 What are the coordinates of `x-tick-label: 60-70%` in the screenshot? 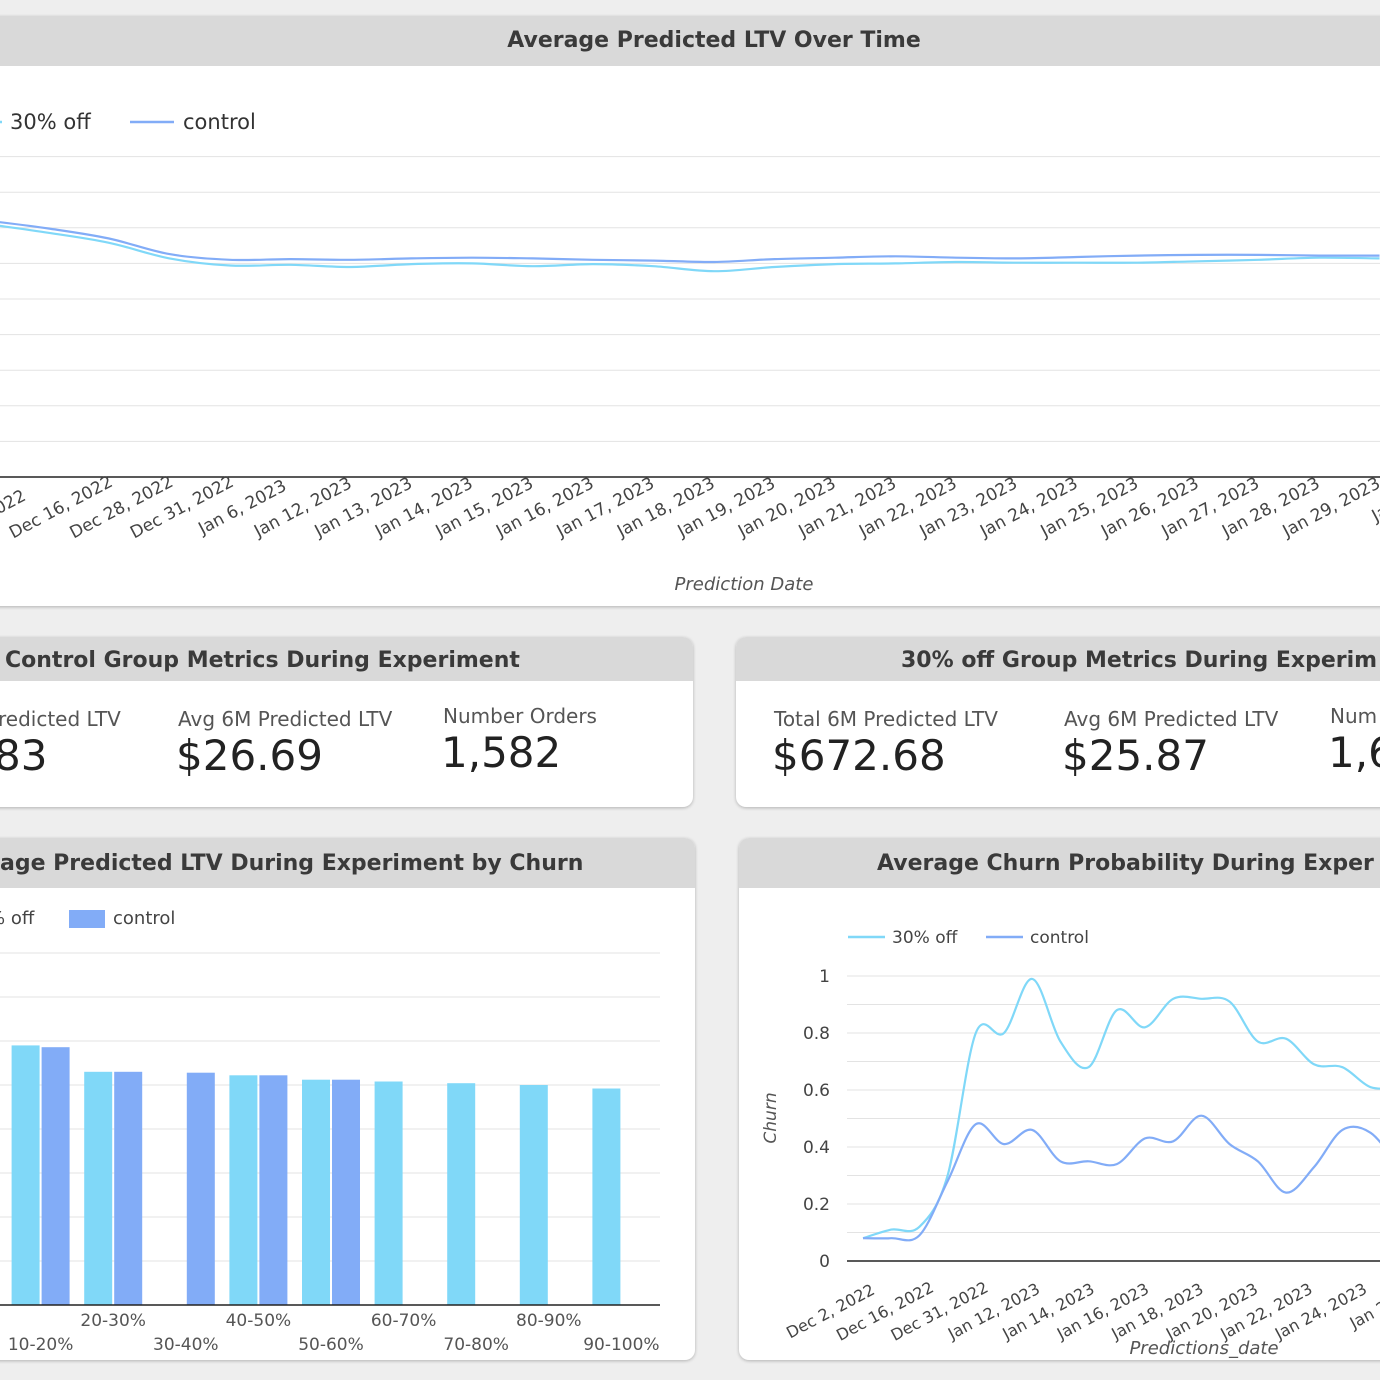 It's located at (404, 1321).